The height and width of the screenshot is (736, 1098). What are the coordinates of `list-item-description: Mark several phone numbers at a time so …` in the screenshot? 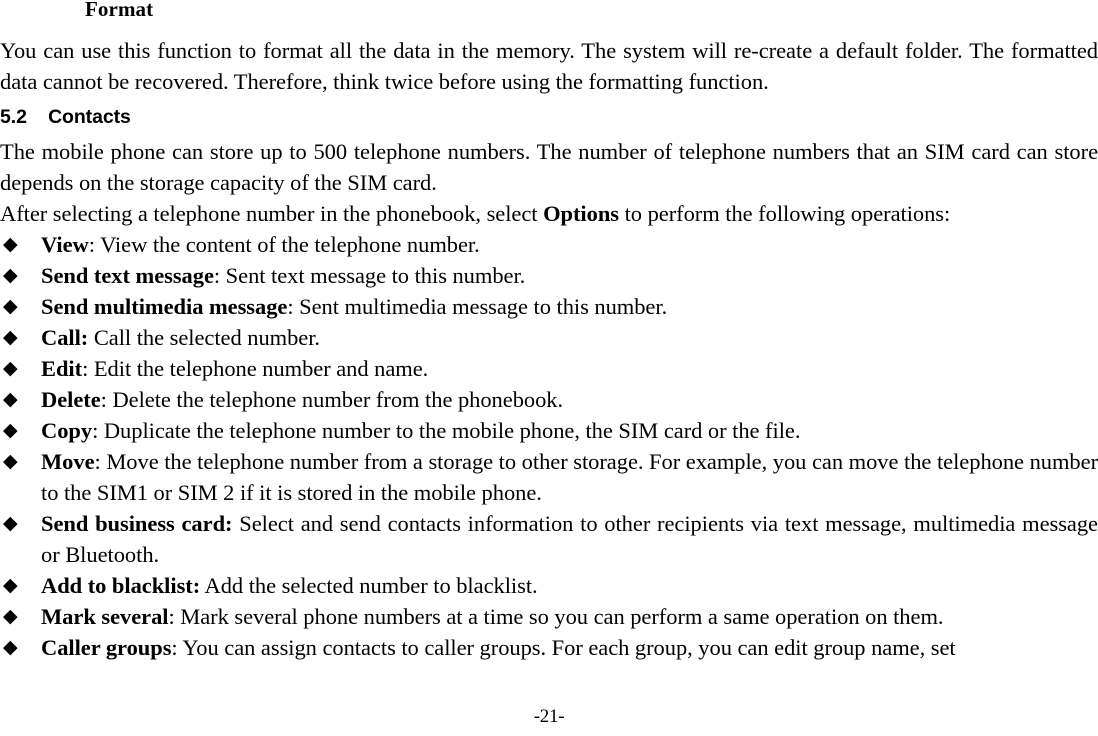 It's located at (562, 616).